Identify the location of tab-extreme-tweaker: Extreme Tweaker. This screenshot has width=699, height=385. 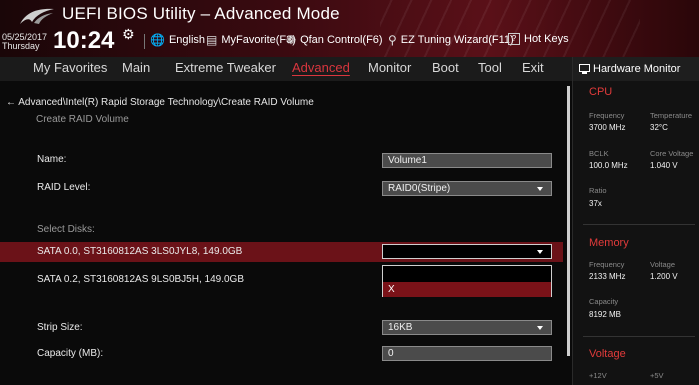
(225, 67).